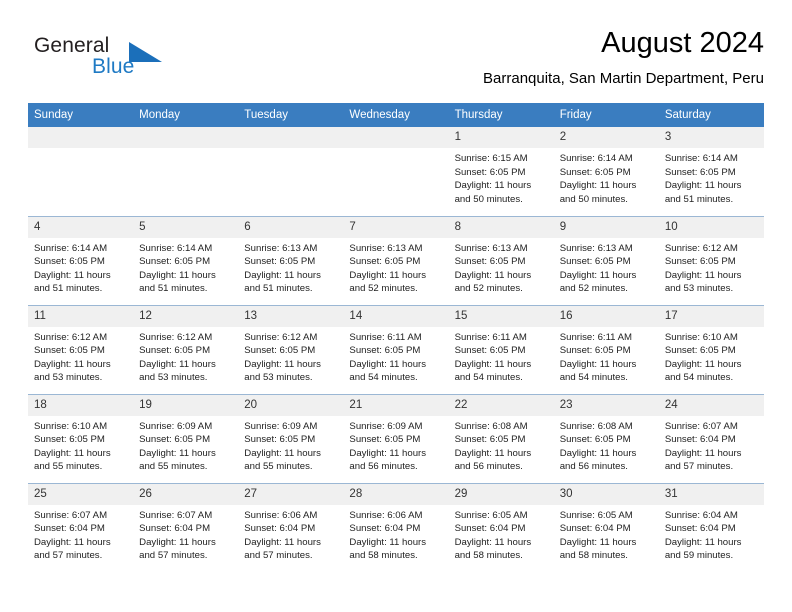 This screenshot has width=792, height=612. I want to click on day-number: 20, so click(291, 405).